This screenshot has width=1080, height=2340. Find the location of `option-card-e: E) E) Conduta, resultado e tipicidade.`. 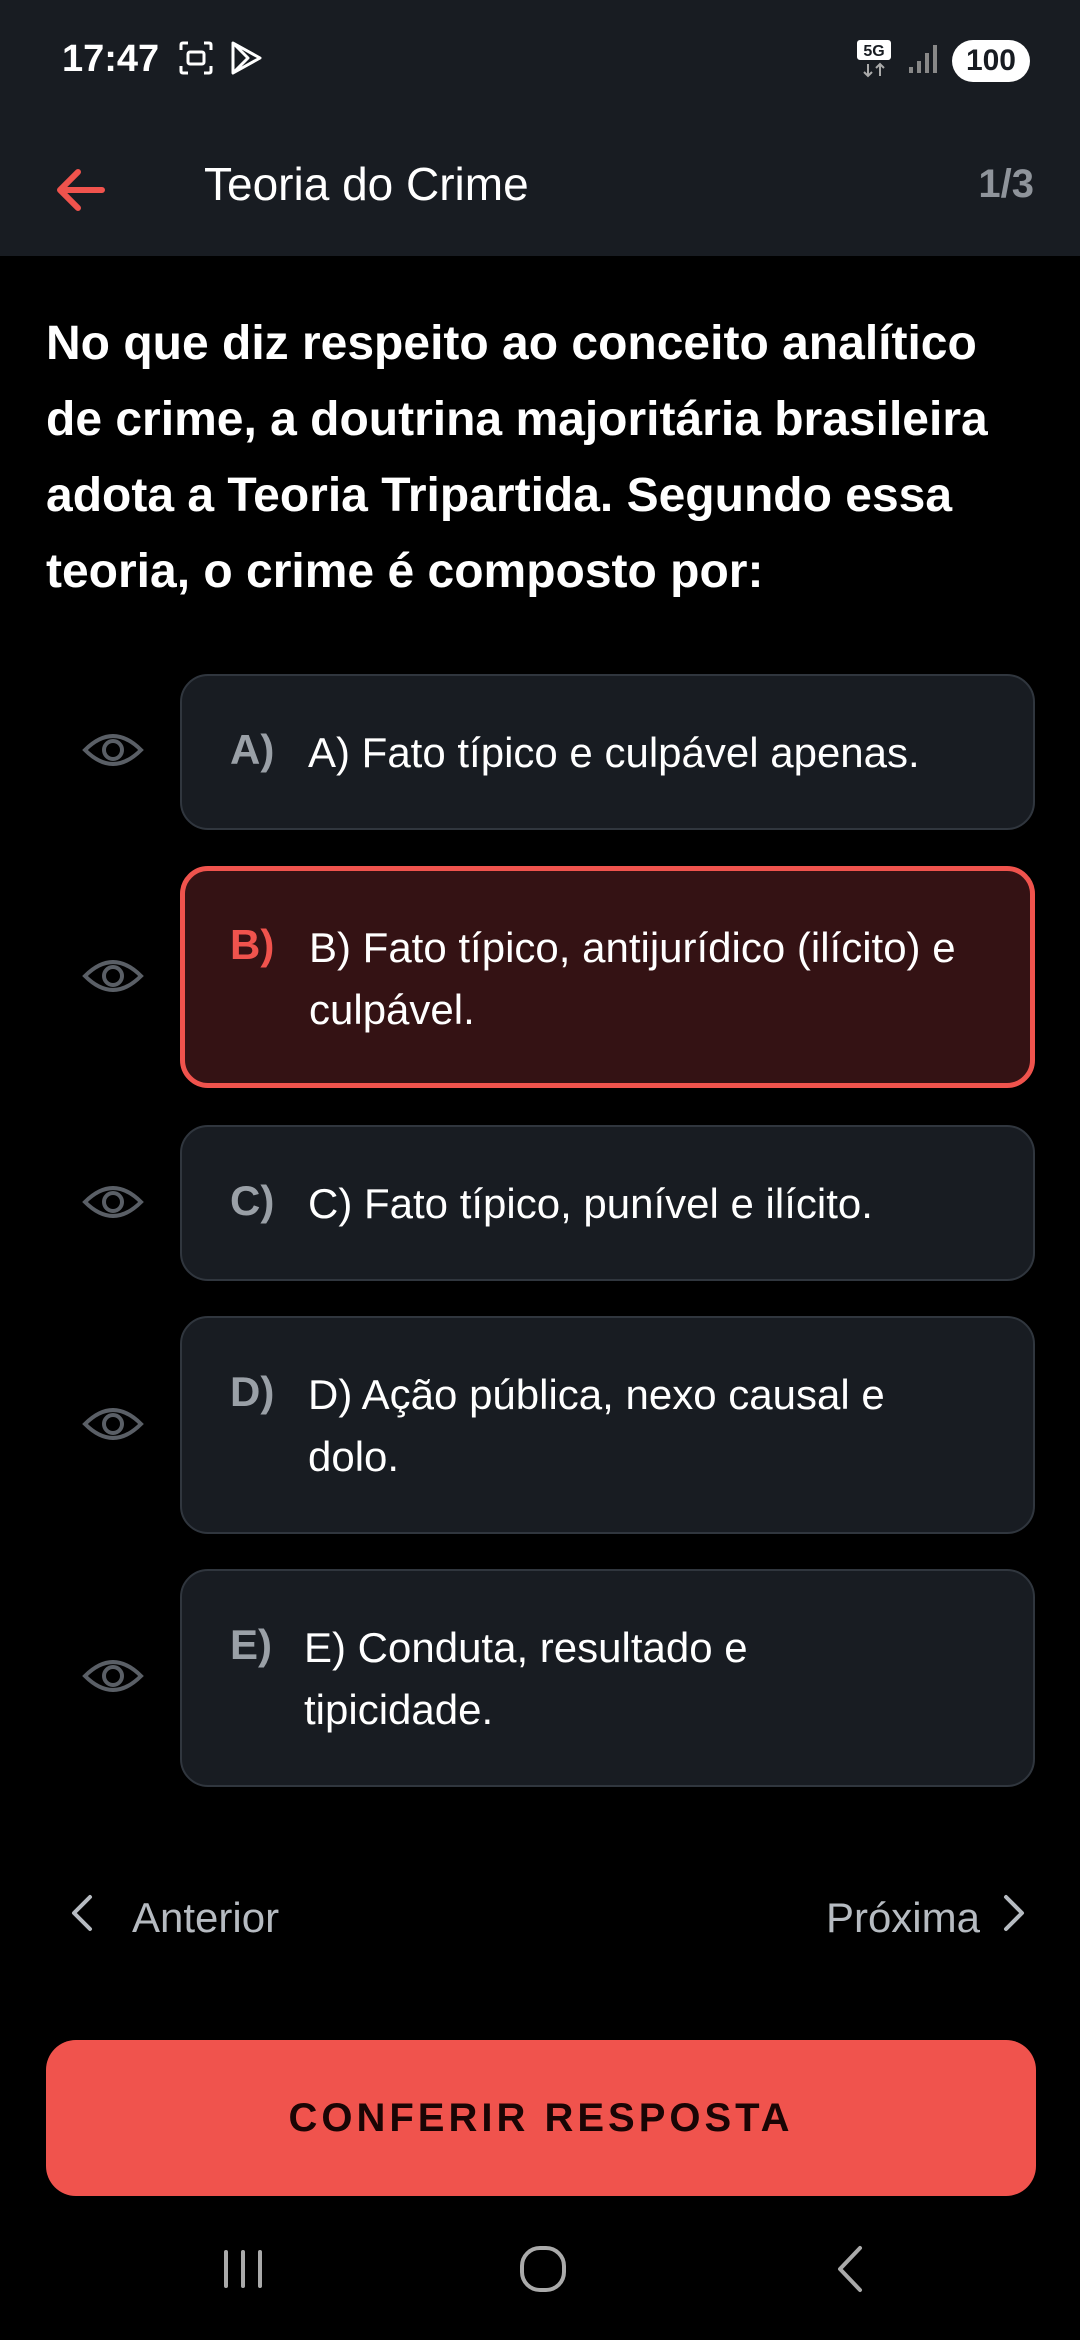

option-card-e: E) E) Conduta, resultado e tipicidade. is located at coordinates (607, 1678).